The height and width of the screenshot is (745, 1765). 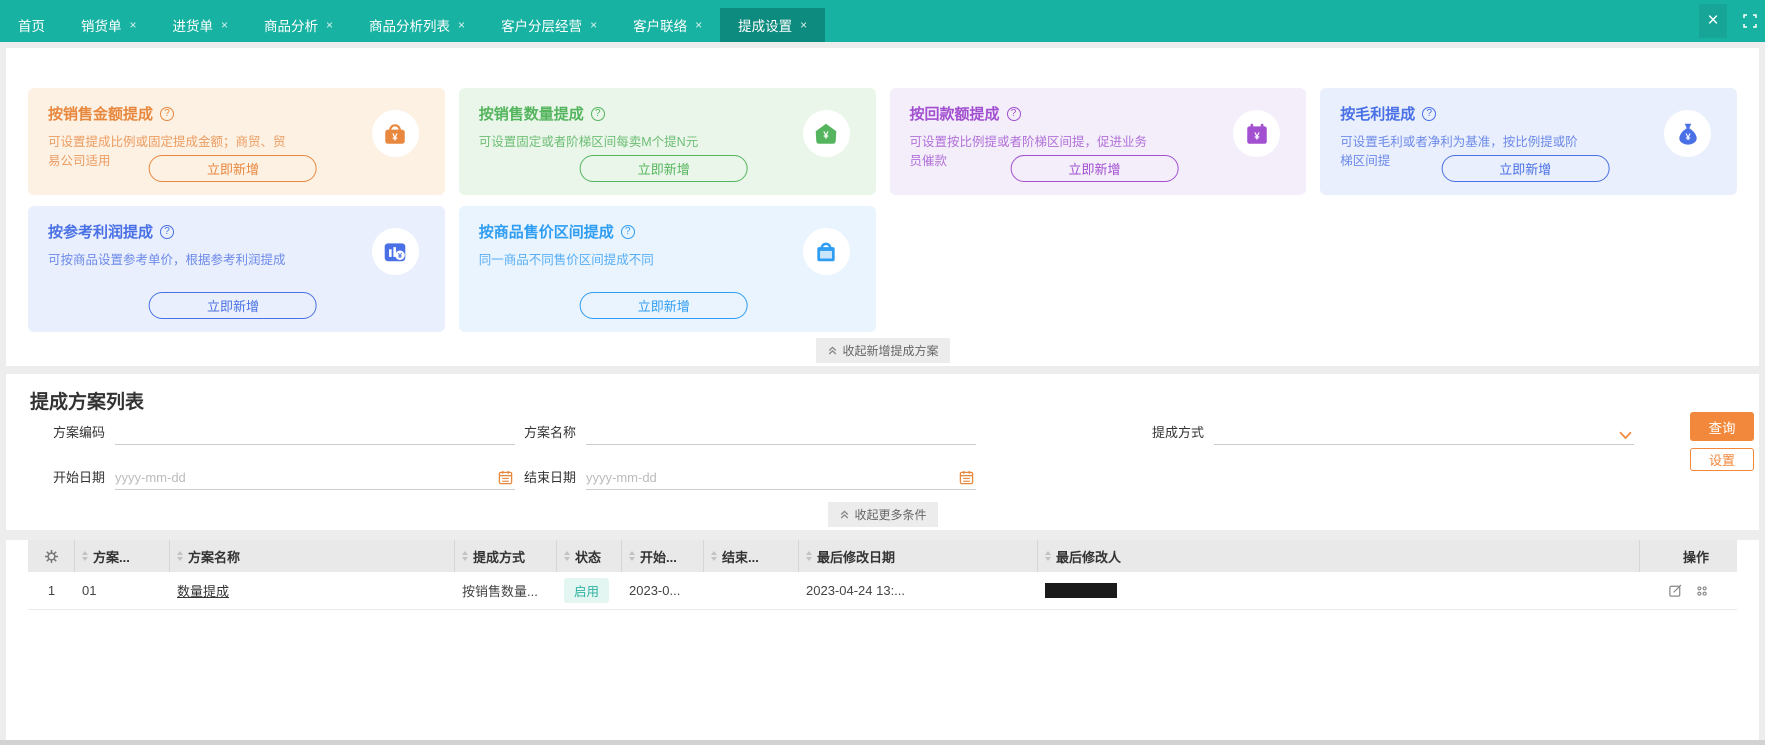 What do you see at coordinates (1722, 426) in the screenshot?
I see `search-button: 查询` at bounding box center [1722, 426].